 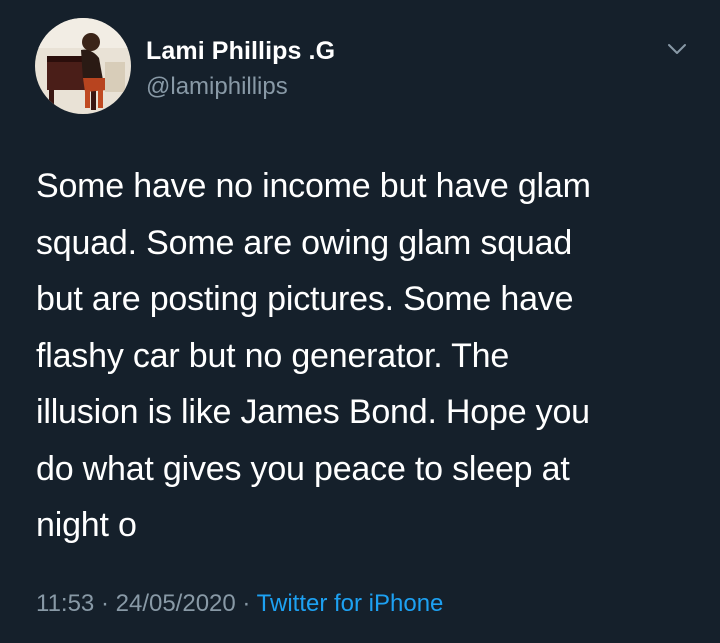 I want to click on tweet-meta: 11:53 · 24/05/2020 · Twitter for iPhone, so click(x=239, y=604).